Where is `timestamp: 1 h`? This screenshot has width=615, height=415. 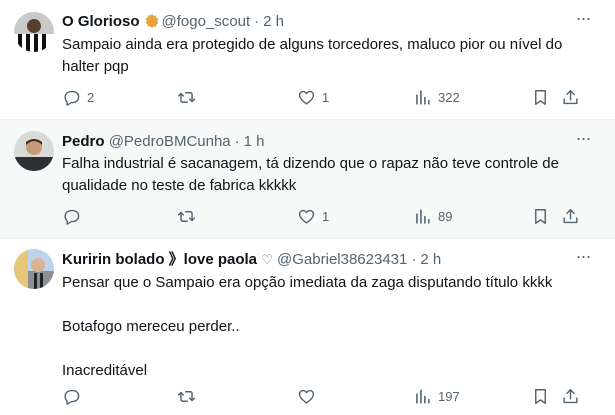 timestamp: 1 h is located at coordinates (254, 141).